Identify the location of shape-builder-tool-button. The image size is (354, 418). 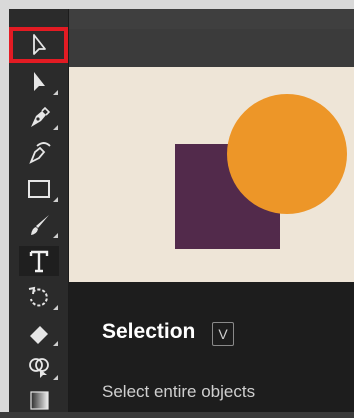
(38, 367).